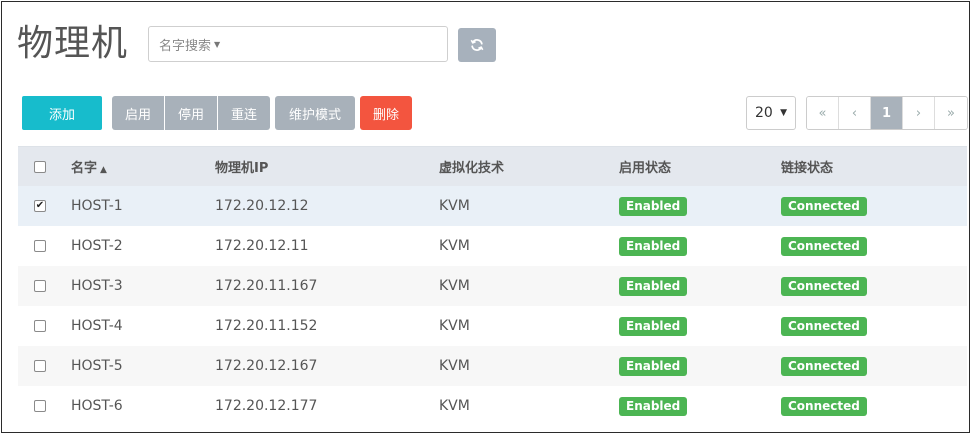 This screenshot has height=435, width=972. I want to click on row-checkbox: ✔, so click(40, 206).